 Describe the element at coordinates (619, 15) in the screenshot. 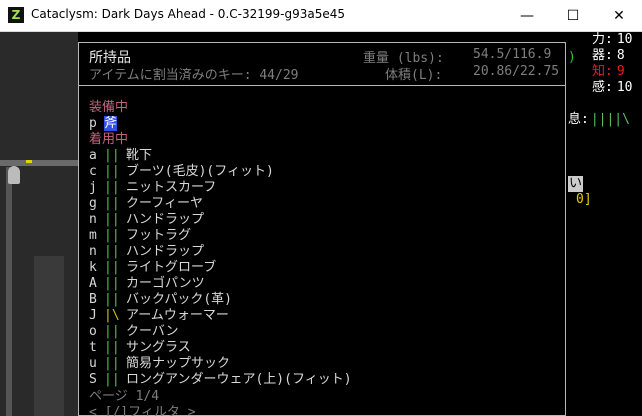

I see `close-button: ✕` at that location.